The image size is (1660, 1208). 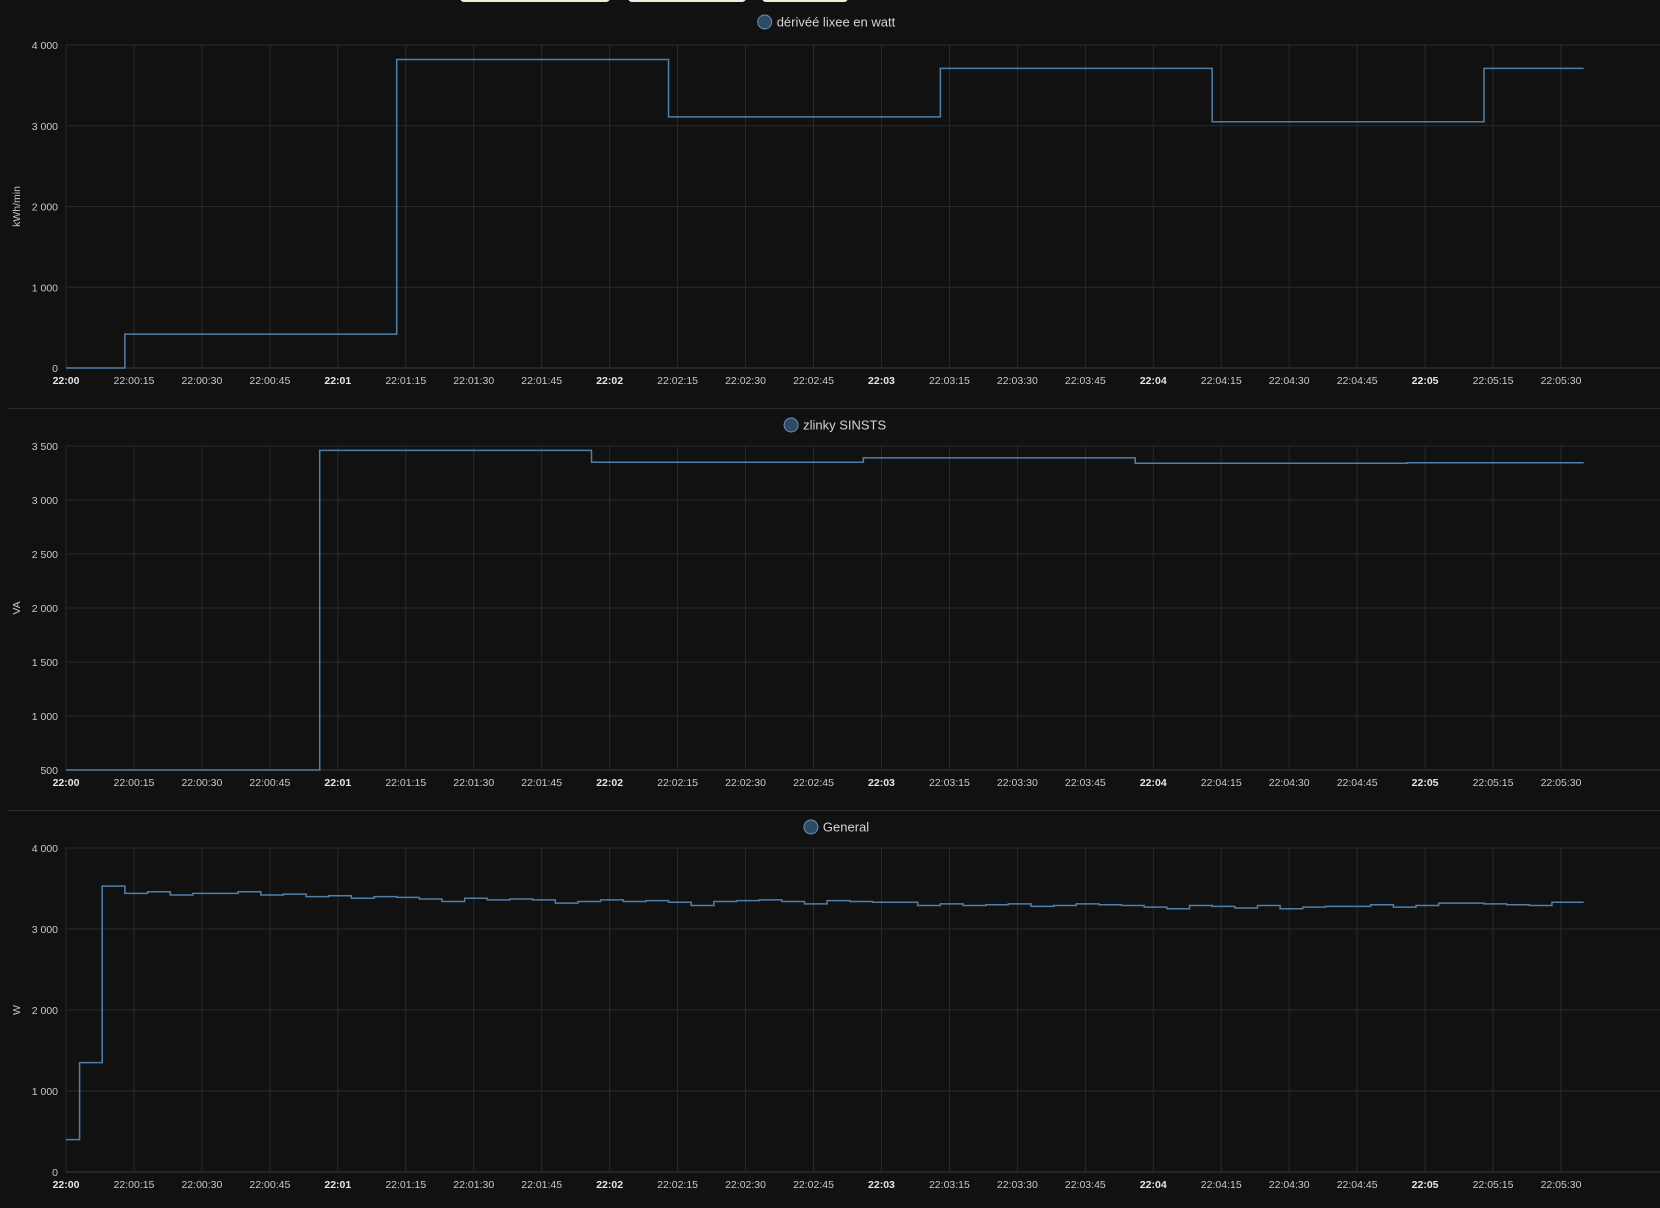 I want to click on legend: zlinky SINSTS, so click(x=835, y=425).